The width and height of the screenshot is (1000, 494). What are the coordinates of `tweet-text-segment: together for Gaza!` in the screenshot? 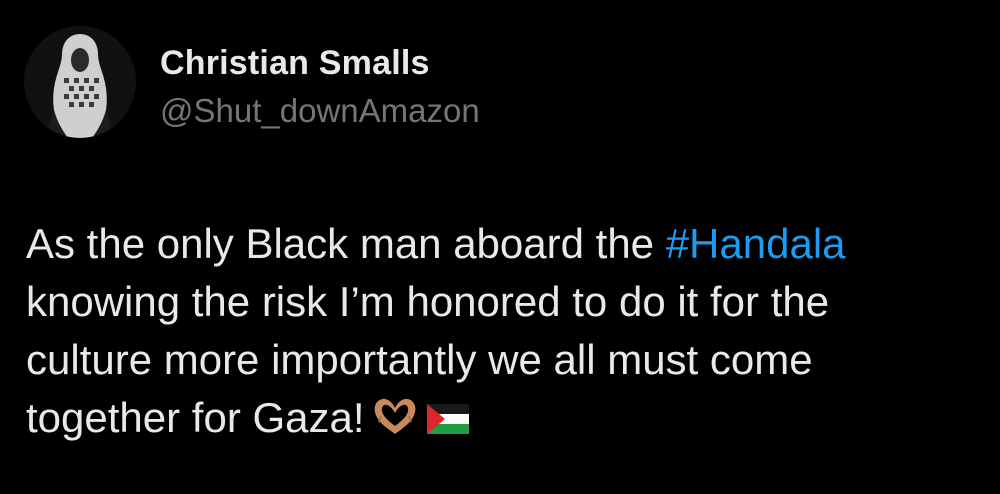 It's located at (195, 417).